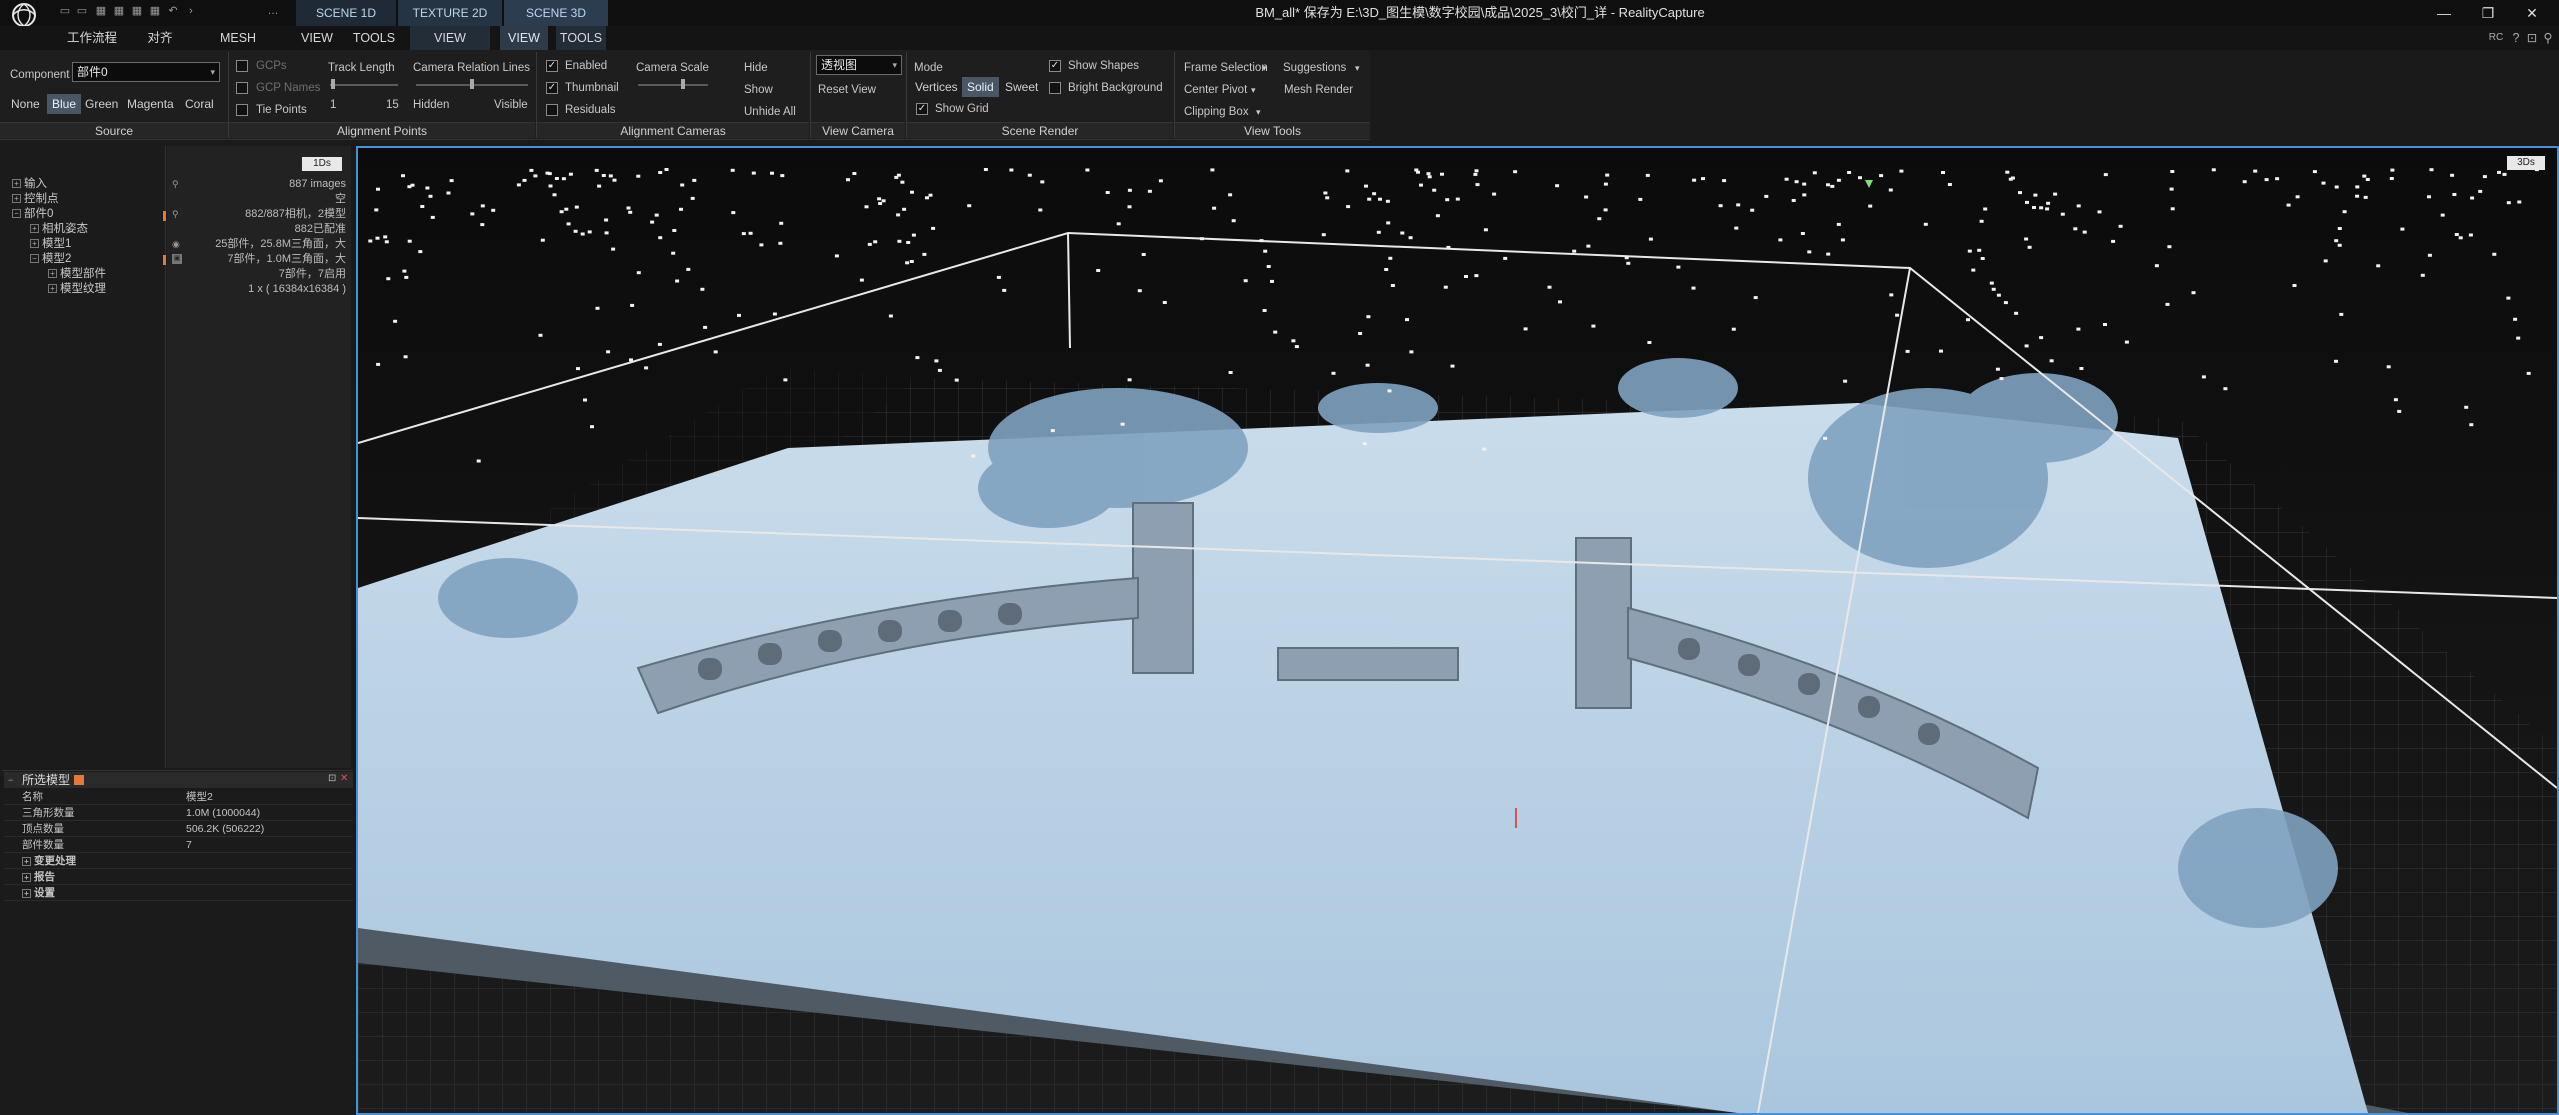  Describe the element at coordinates (10, 780) in the screenshot. I see `collapse-icon: −` at that location.